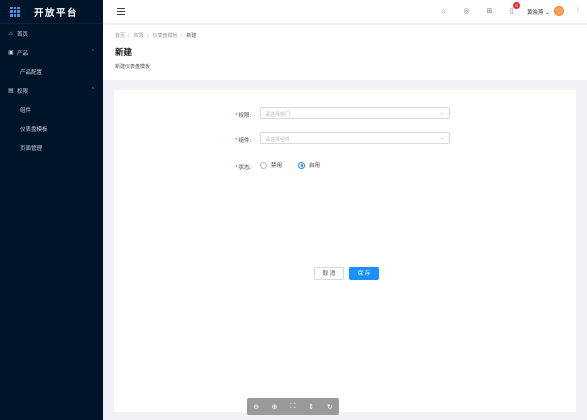 The image size is (587, 420). I want to click on rotate-icon: ↻, so click(330, 407).